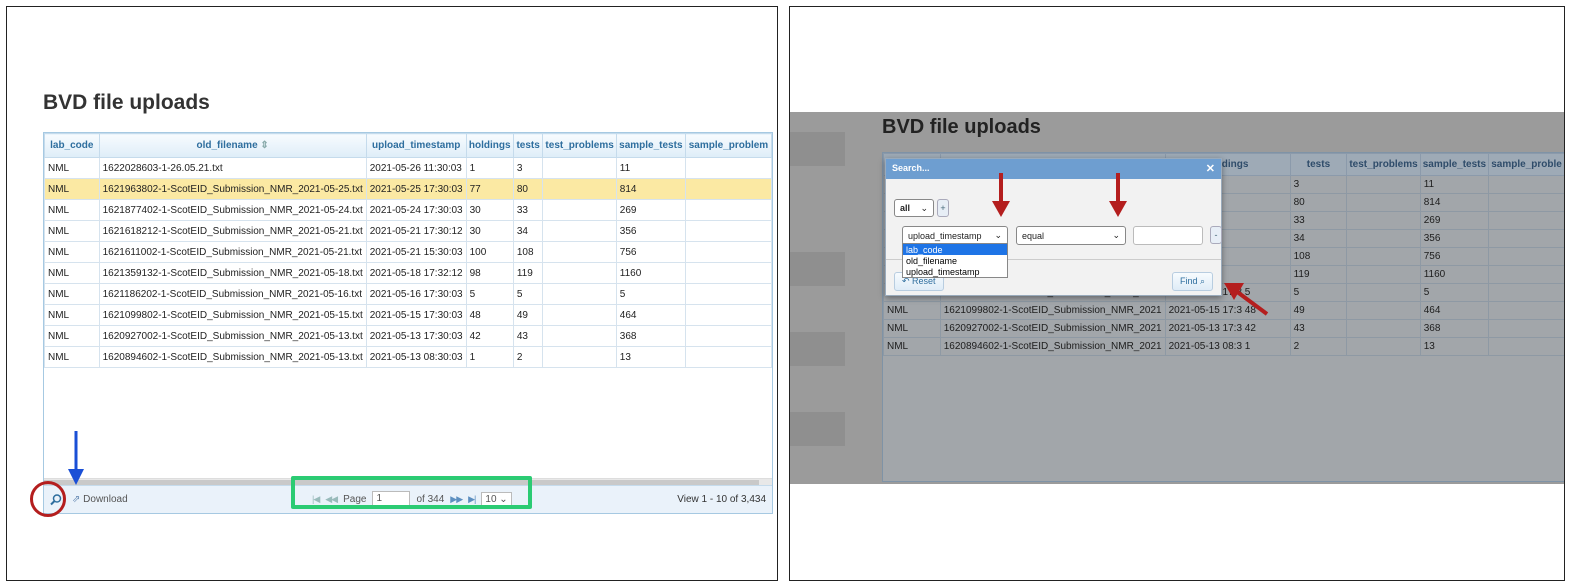  Describe the element at coordinates (955, 249) in the screenshot. I see `dropdown-option: lab_code` at that location.